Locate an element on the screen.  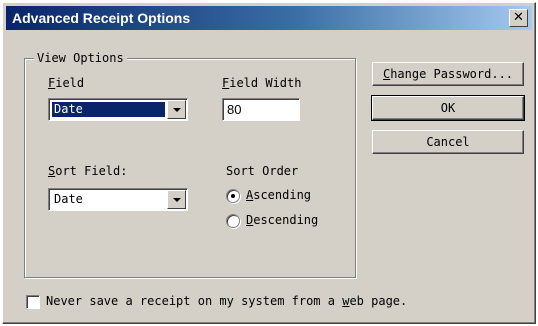
window-title: Advanced Receipt Options is located at coordinates (101, 18).